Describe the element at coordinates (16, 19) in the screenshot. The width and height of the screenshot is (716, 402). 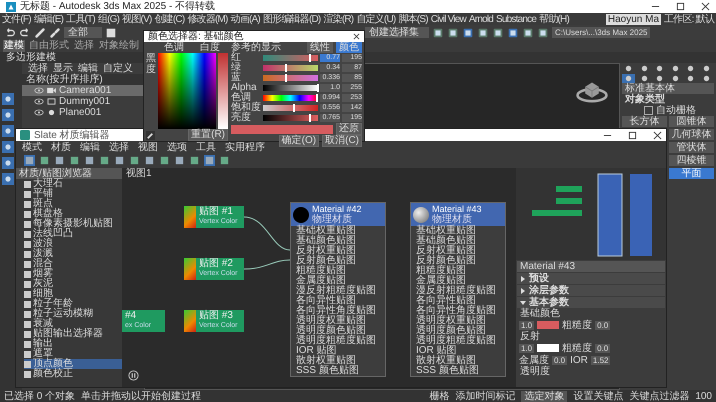
I see `menu-item: 文件(F)` at that location.